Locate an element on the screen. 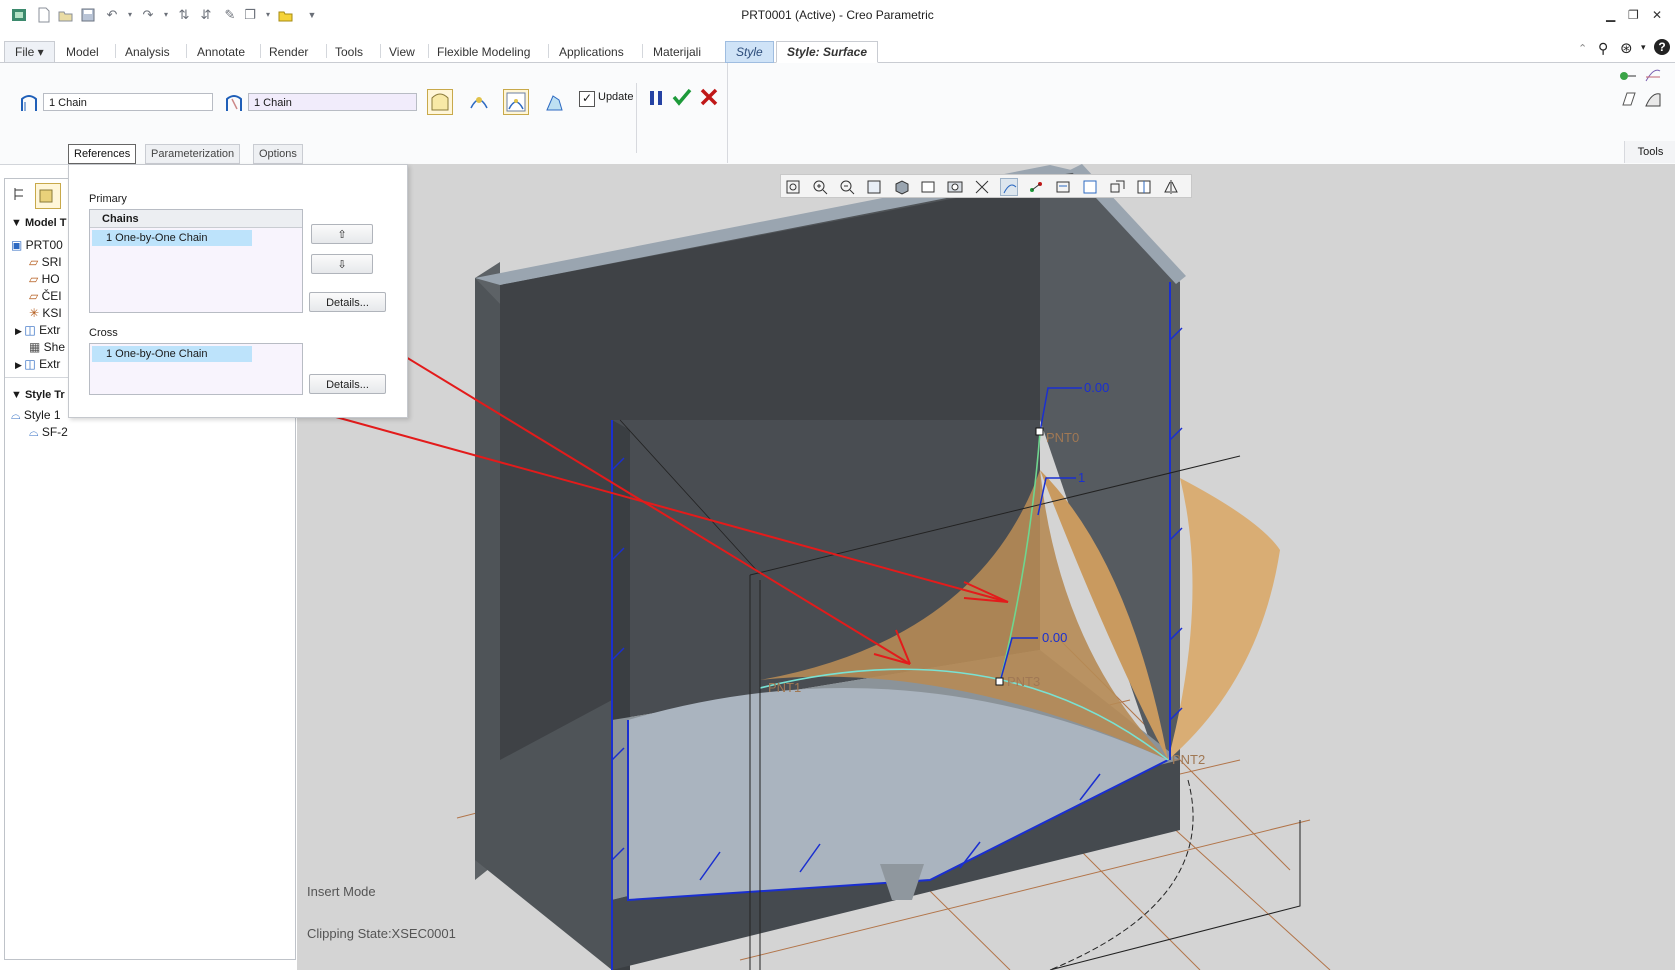 This screenshot has height=970, width=1675. tree-item-style: ⌓ Style 1 is located at coordinates (36, 415).